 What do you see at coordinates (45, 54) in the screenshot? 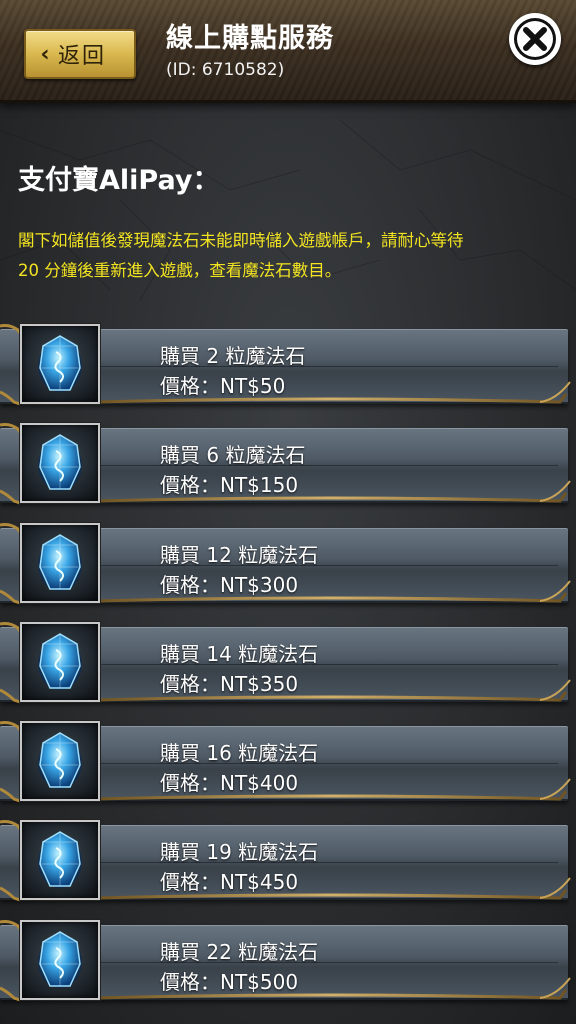
I see `chevron-left-icon: ‹` at bounding box center [45, 54].